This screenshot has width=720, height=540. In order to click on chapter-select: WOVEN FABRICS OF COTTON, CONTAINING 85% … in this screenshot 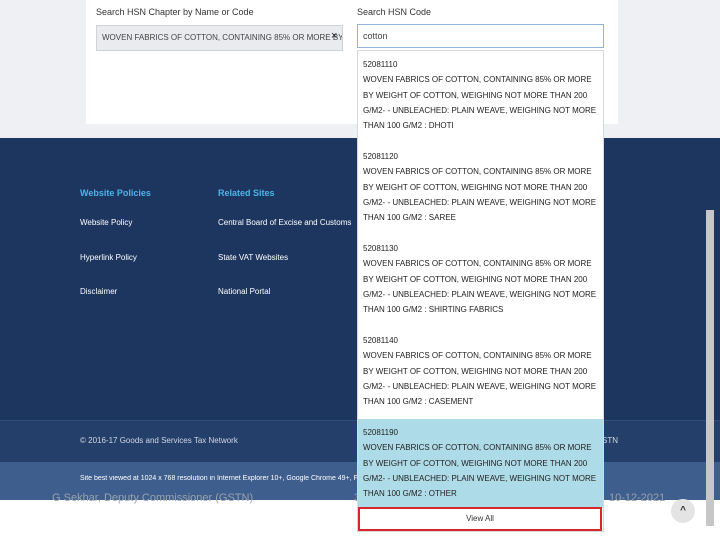, I will do `click(219, 38)`.